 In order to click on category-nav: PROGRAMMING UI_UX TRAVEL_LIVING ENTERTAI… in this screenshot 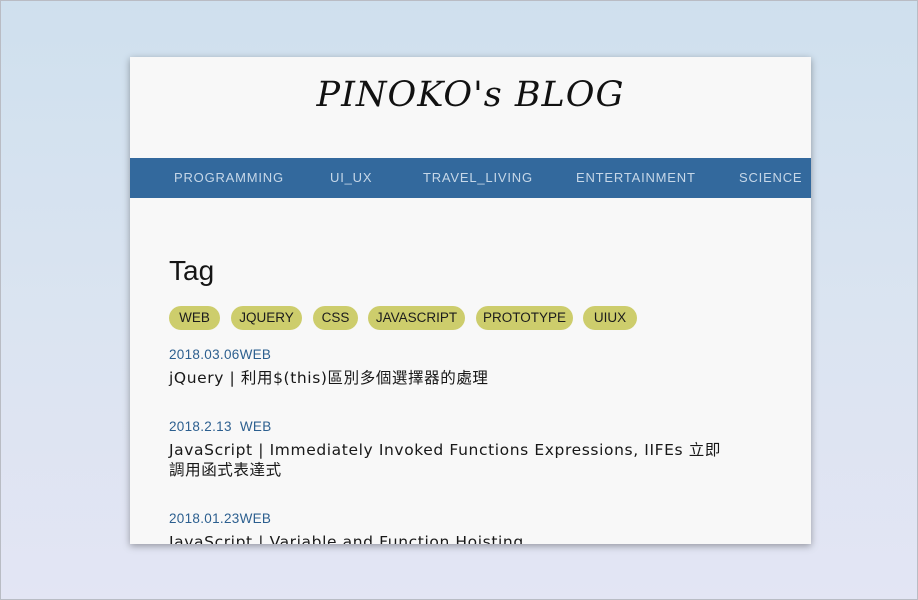, I will do `click(470, 178)`.